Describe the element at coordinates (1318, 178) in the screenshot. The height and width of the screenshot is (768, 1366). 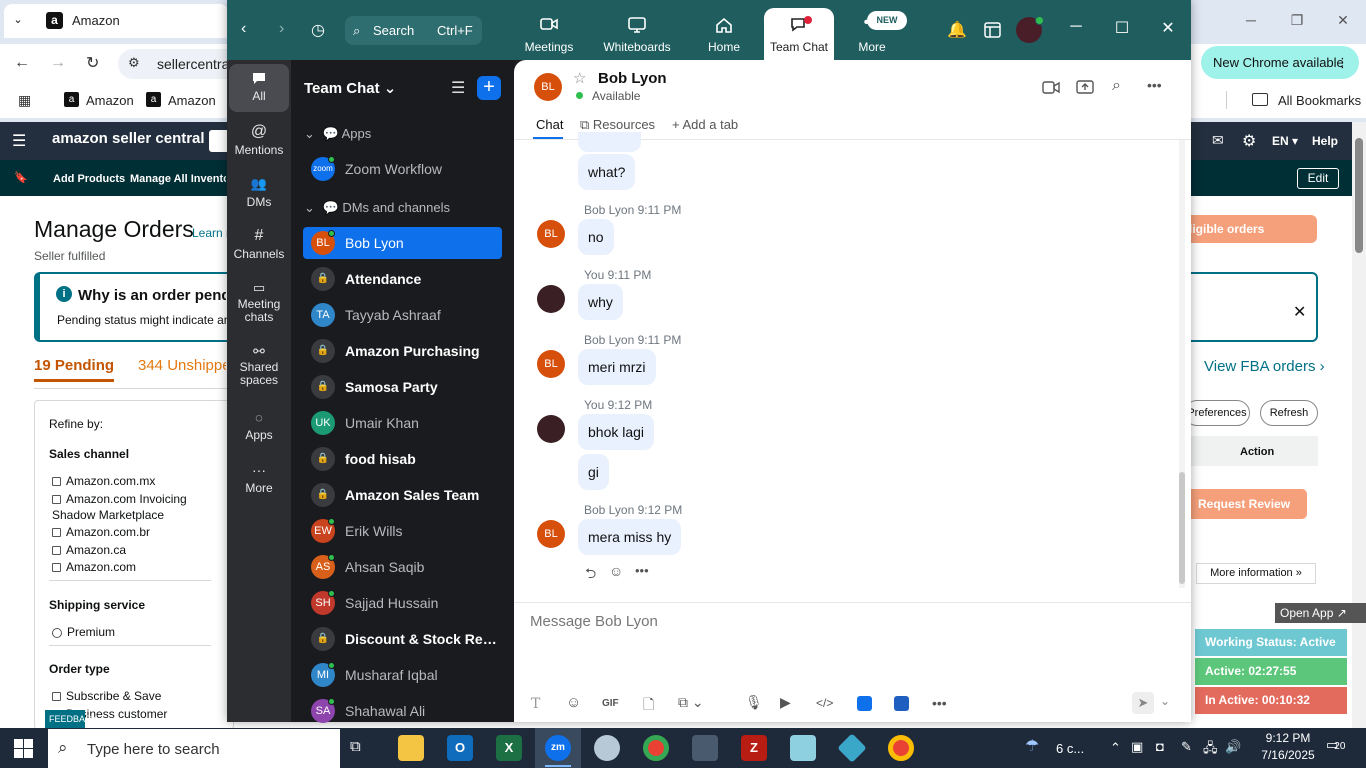
I see `edit-button: Edit` at that location.